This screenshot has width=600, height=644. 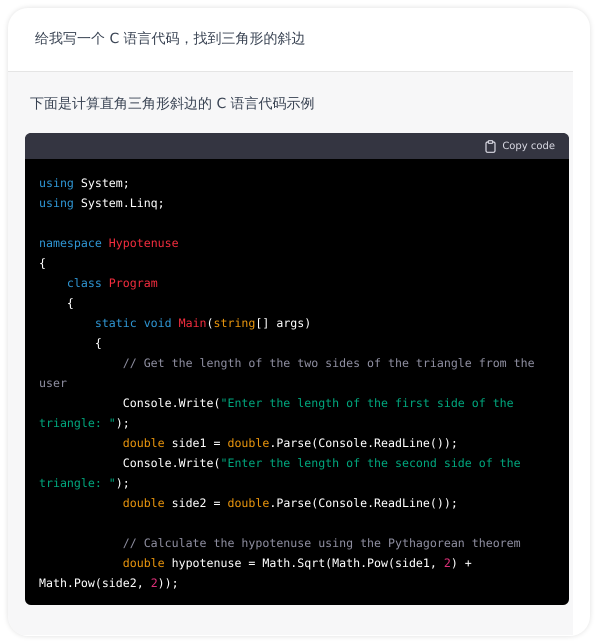 What do you see at coordinates (318, 403) in the screenshot?
I see `code-line: Console.Write("Enter the length of the first side of the` at bounding box center [318, 403].